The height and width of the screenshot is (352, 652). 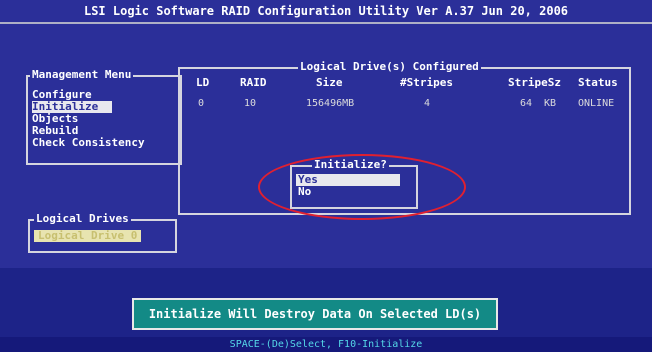 I want to click on key-hint: SPACE-(De)Select, F10-Initialize, so click(x=326, y=344).